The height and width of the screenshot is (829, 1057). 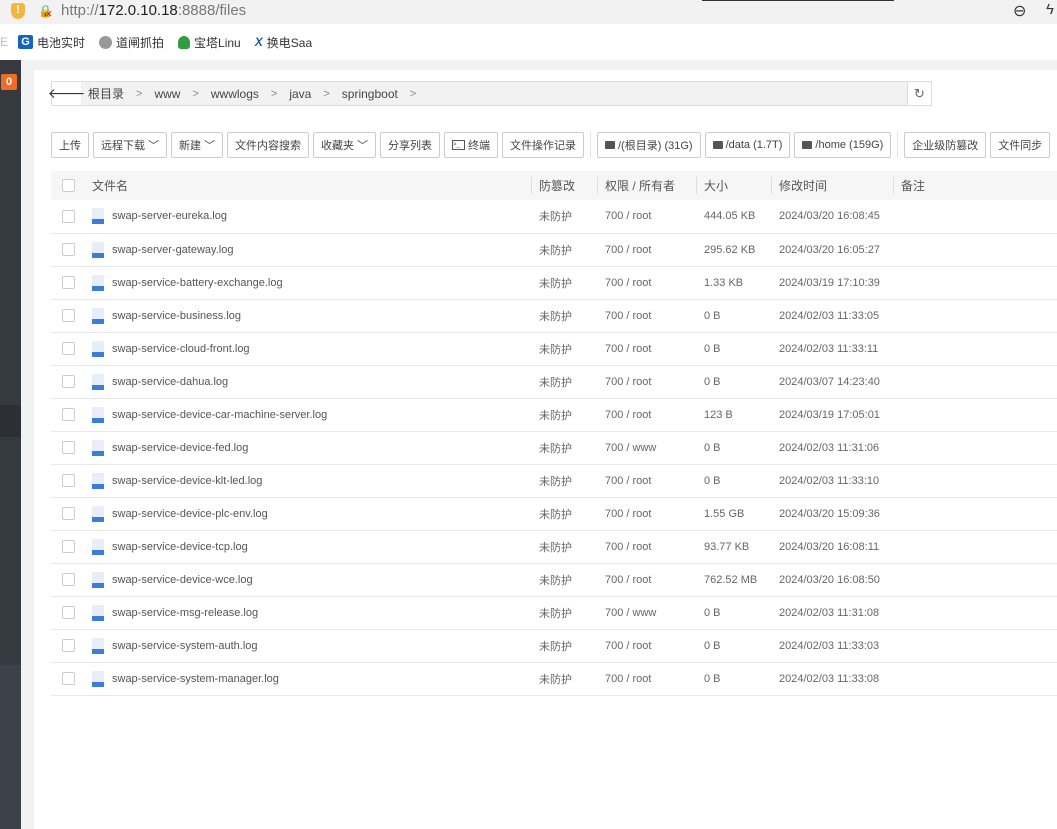 I want to click on disk-home-button: /home (159G), so click(x=843, y=145).